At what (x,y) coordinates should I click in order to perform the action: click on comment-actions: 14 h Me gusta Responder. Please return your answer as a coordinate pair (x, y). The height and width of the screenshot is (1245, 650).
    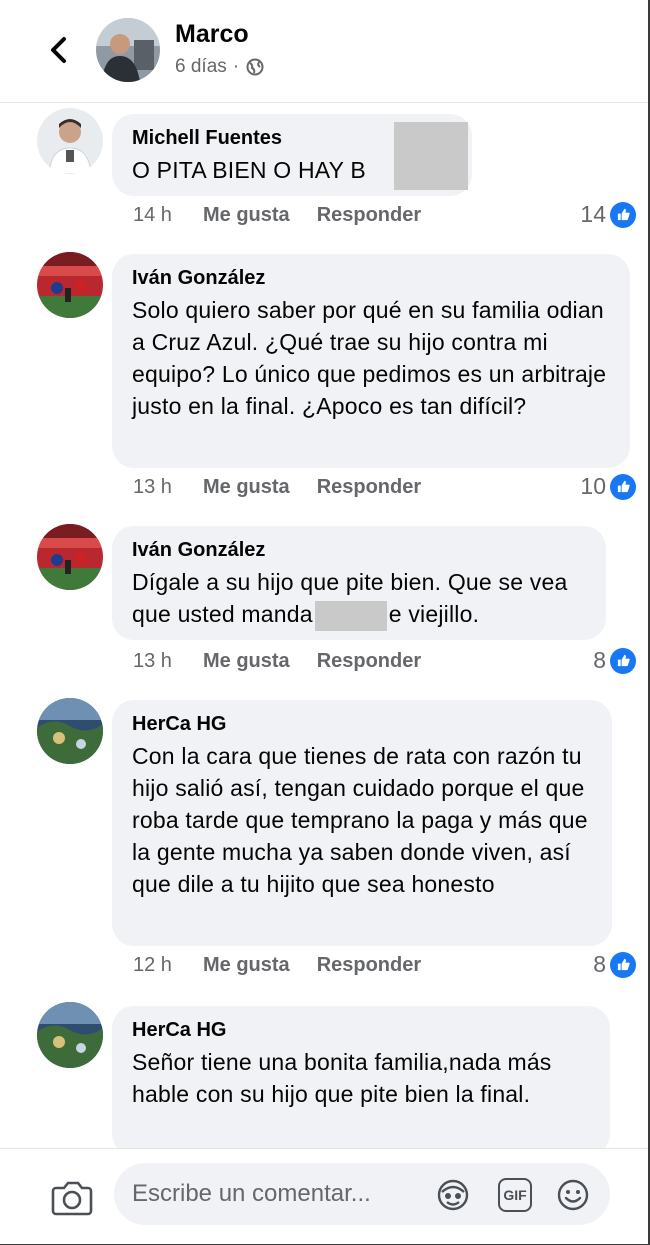
    Looking at the image, I should click on (277, 215).